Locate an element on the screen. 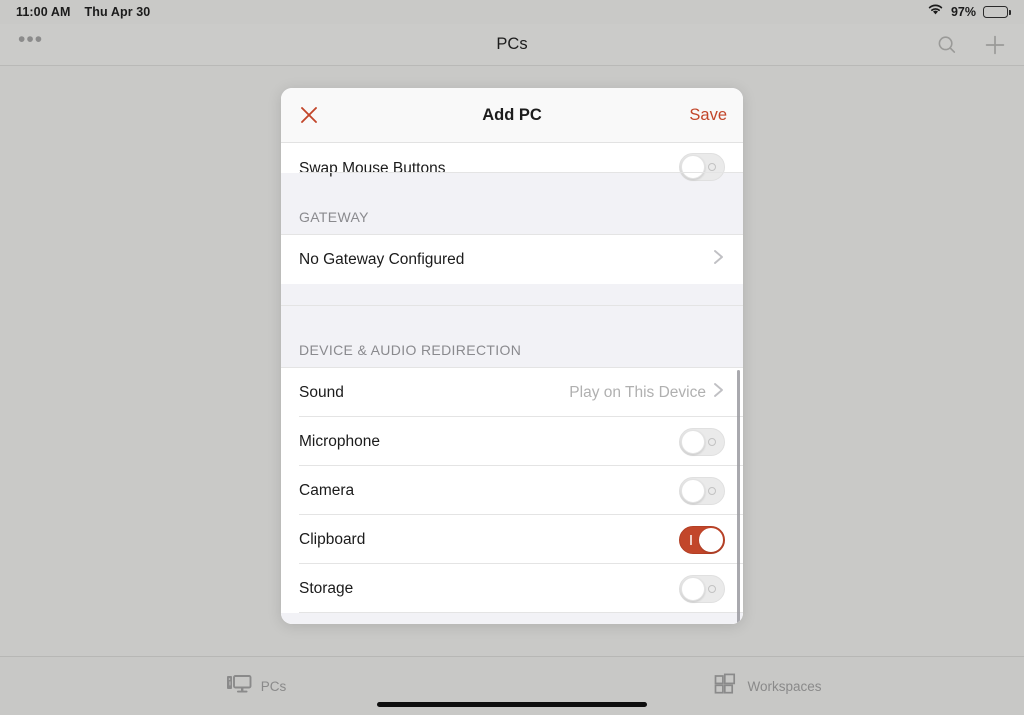  section-header-device-audio-redirection: DEVICE & AUDIO REDIRECTION is located at coordinates (512, 337).